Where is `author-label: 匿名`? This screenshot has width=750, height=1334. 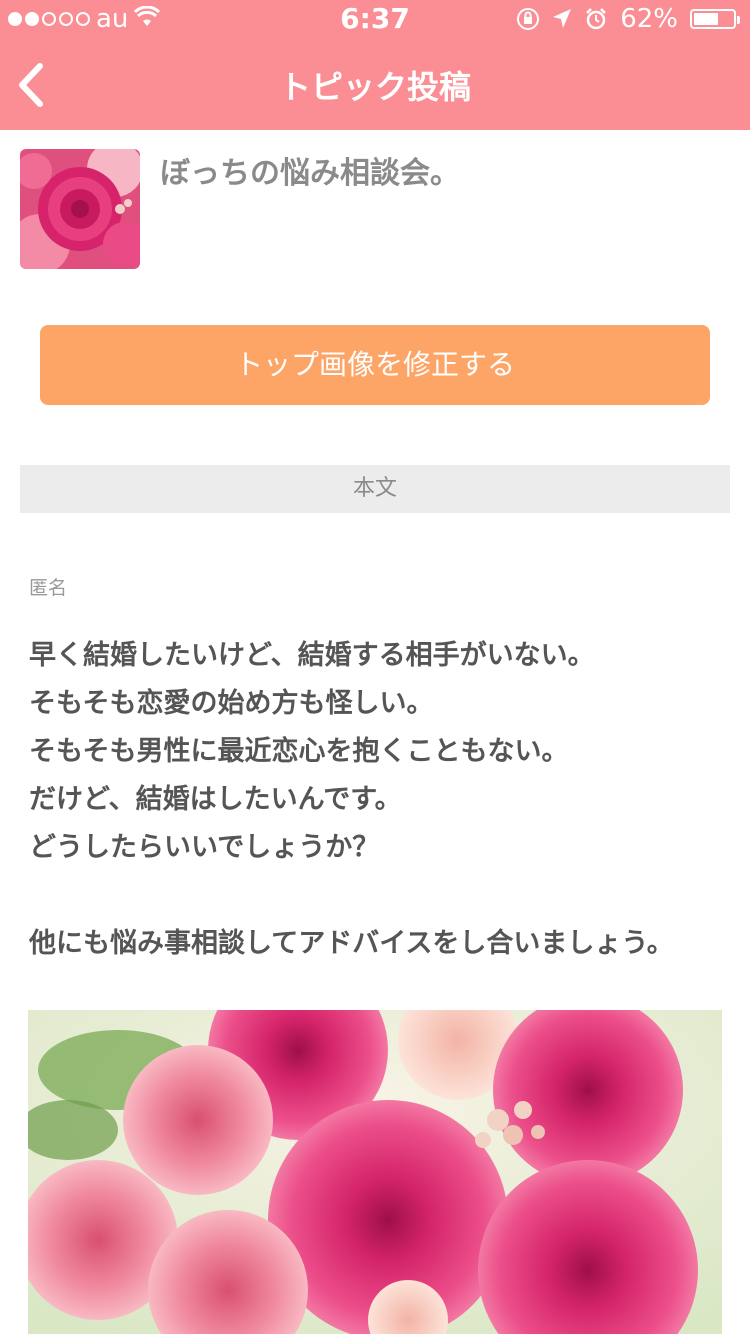
author-label: 匿名 is located at coordinates (48, 588).